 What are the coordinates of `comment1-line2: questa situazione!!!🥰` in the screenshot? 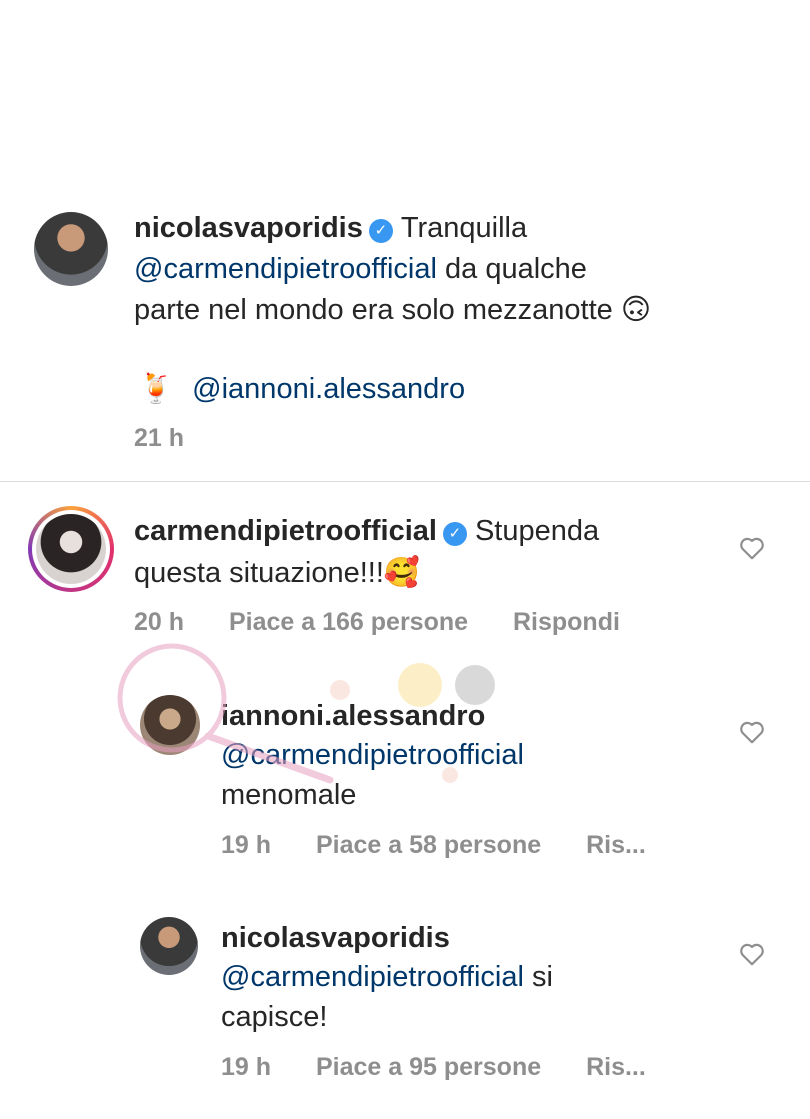 It's located at (277, 572).